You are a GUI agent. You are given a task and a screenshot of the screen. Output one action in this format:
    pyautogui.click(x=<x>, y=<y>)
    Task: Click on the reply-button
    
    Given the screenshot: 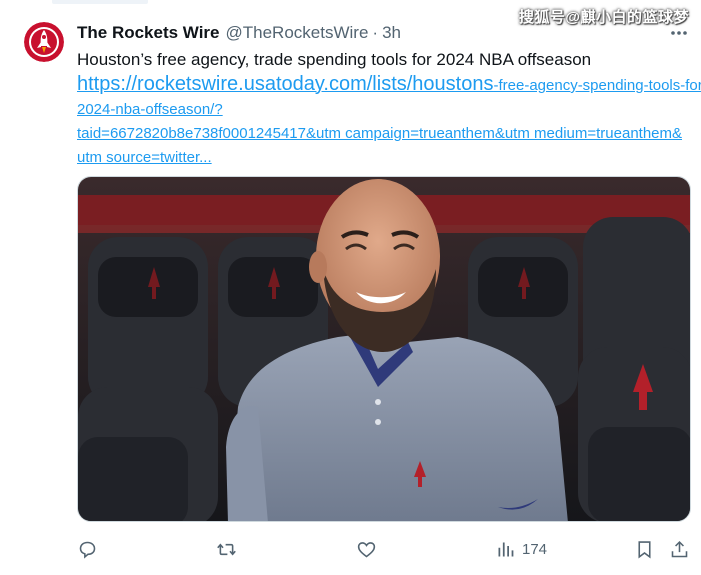 What is the action you would take?
    pyautogui.click(x=87, y=549)
    